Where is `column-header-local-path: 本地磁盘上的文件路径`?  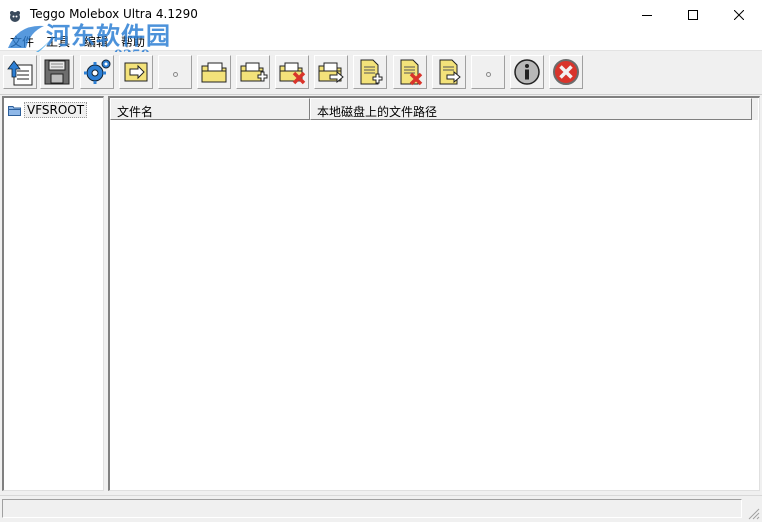
column-header-local-path: 本地磁盘上的文件路径 is located at coordinates (531, 109).